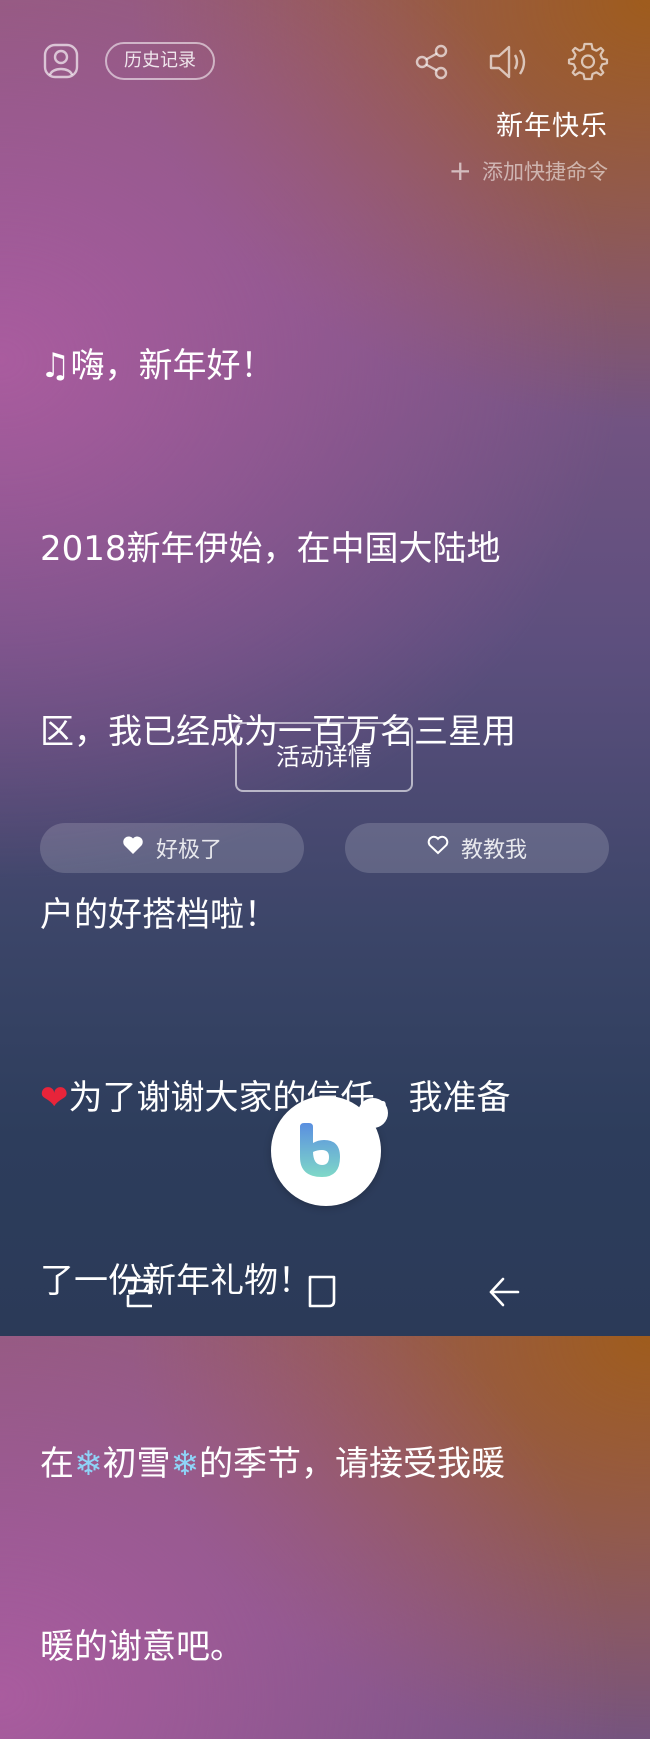 The height and width of the screenshot is (1739, 650). Describe the element at coordinates (352, 1464) in the screenshot. I see `message-text: 的季节，请接受我暖` at that location.